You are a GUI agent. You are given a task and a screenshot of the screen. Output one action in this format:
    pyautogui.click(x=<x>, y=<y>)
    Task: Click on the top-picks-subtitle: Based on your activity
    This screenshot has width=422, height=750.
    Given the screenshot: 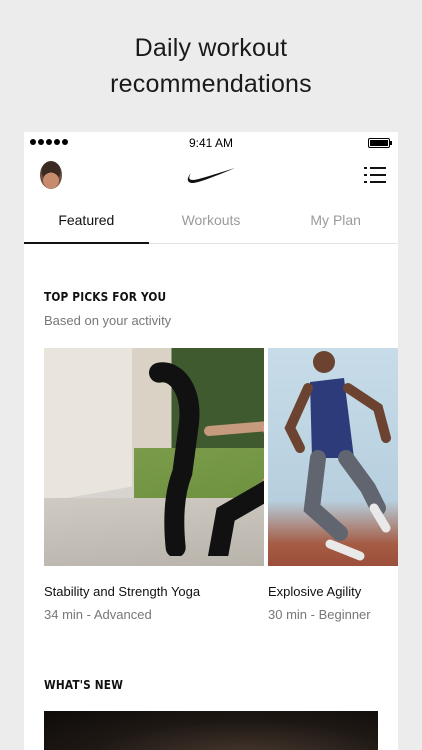 What is the action you would take?
    pyautogui.click(x=108, y=320)
    